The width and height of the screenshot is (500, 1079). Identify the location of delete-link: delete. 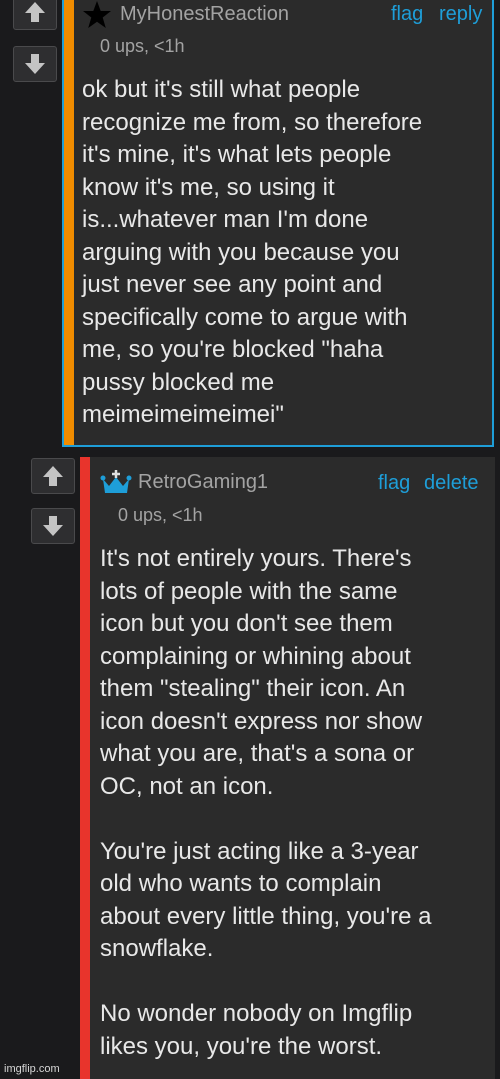
(451, 483).